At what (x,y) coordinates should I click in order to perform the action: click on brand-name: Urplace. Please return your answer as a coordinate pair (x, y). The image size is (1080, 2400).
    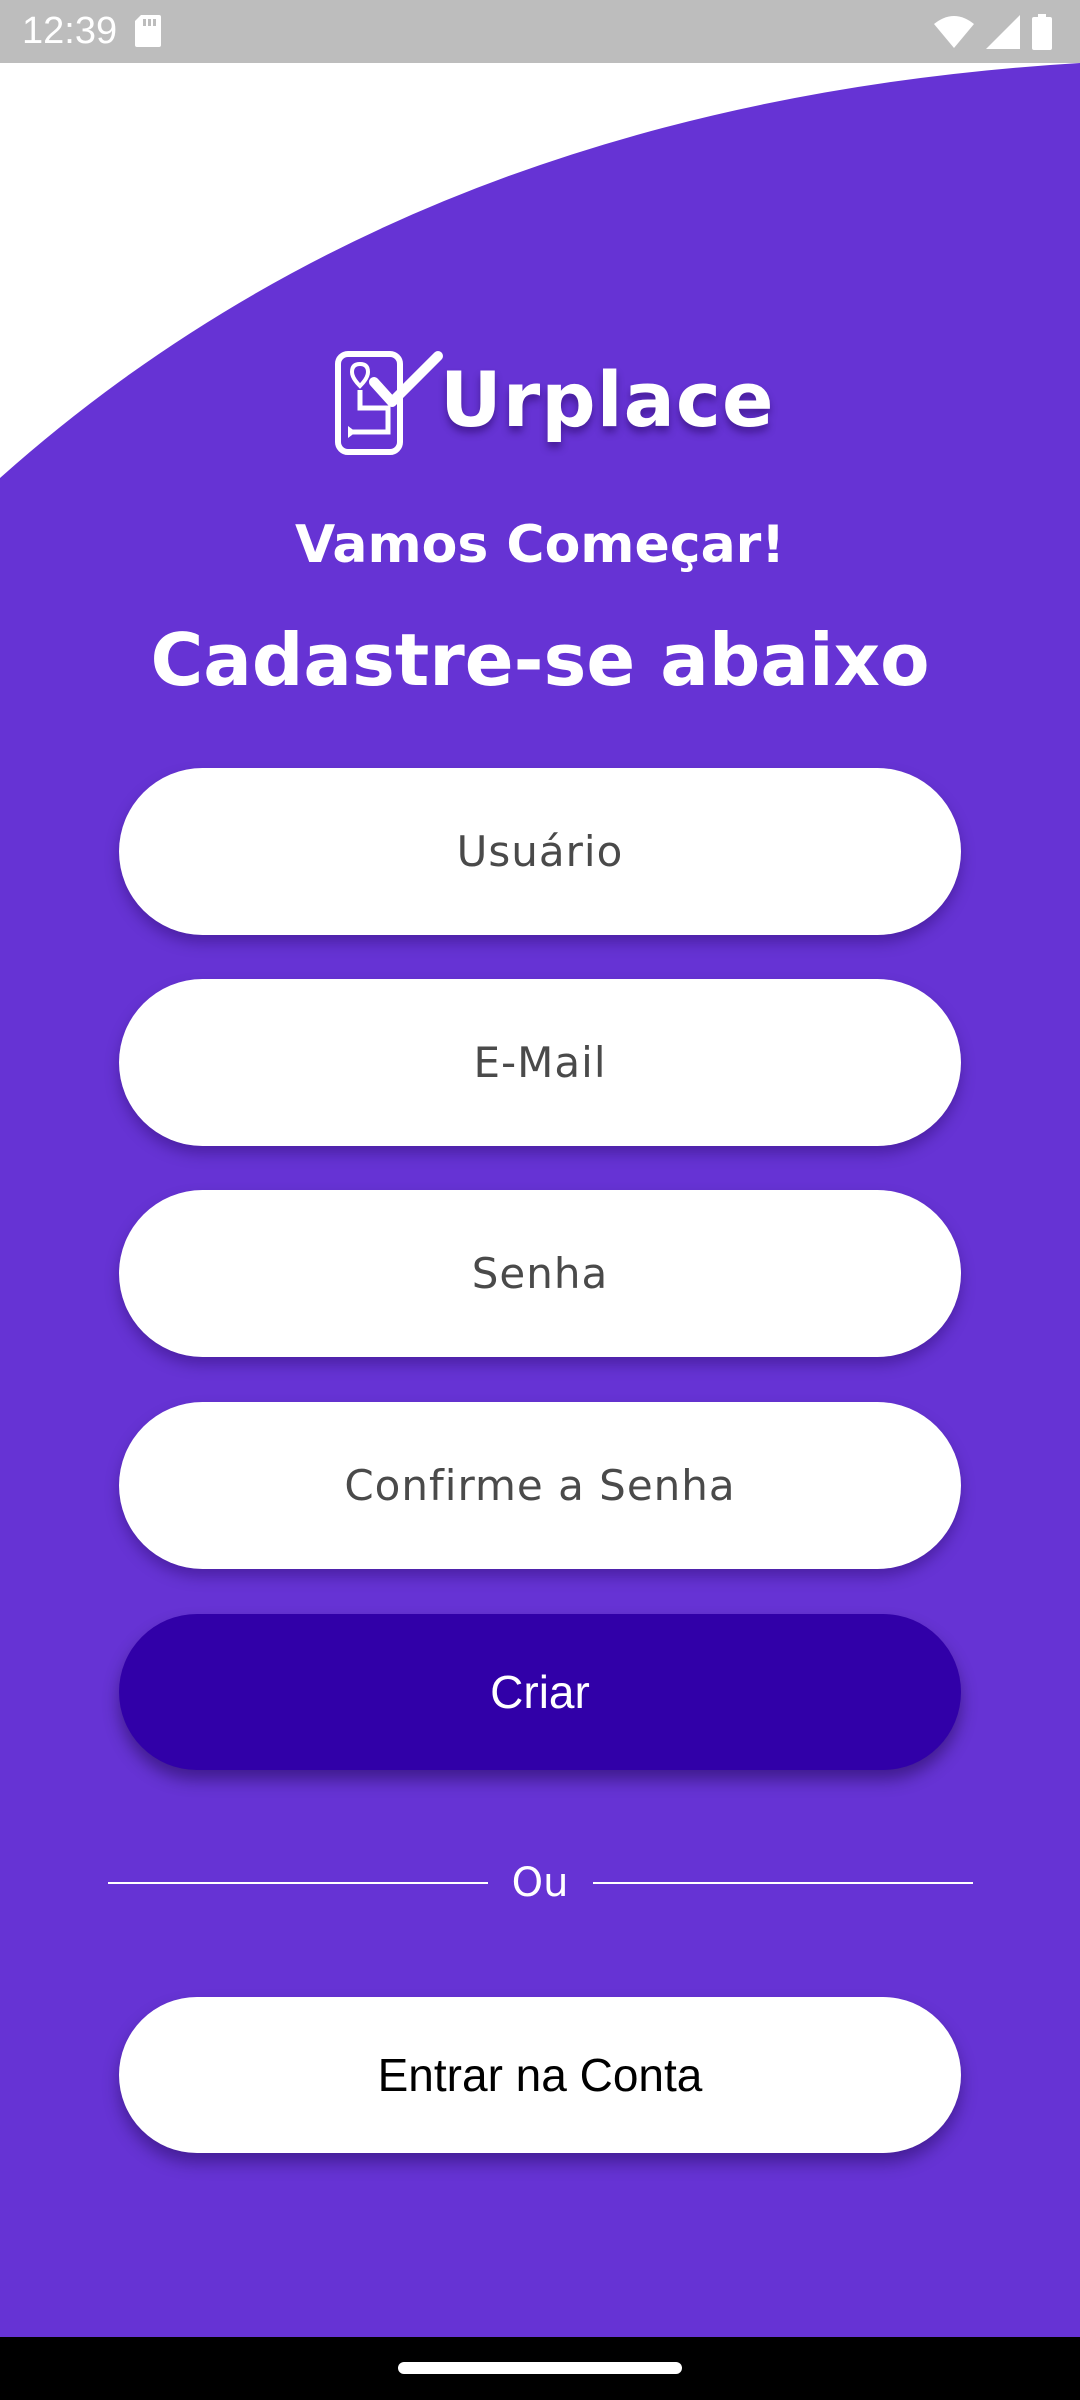
    Looking at the image, I should click on (607, 399).